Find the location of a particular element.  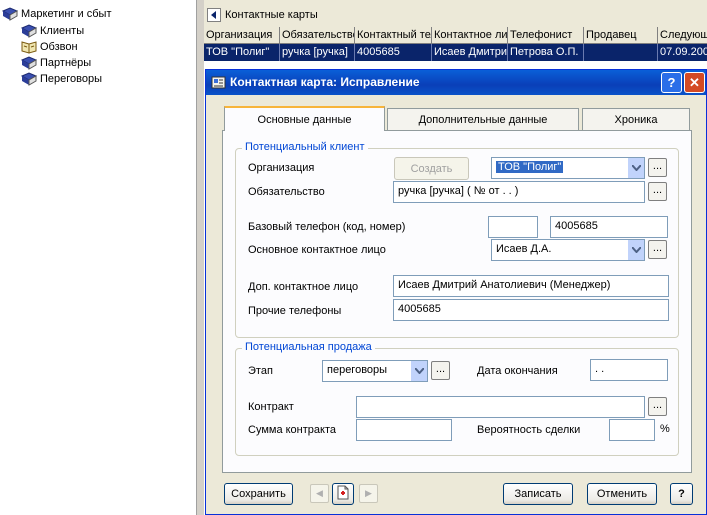

tree-item-label: Переговоры is located at coordinates (71, 79).